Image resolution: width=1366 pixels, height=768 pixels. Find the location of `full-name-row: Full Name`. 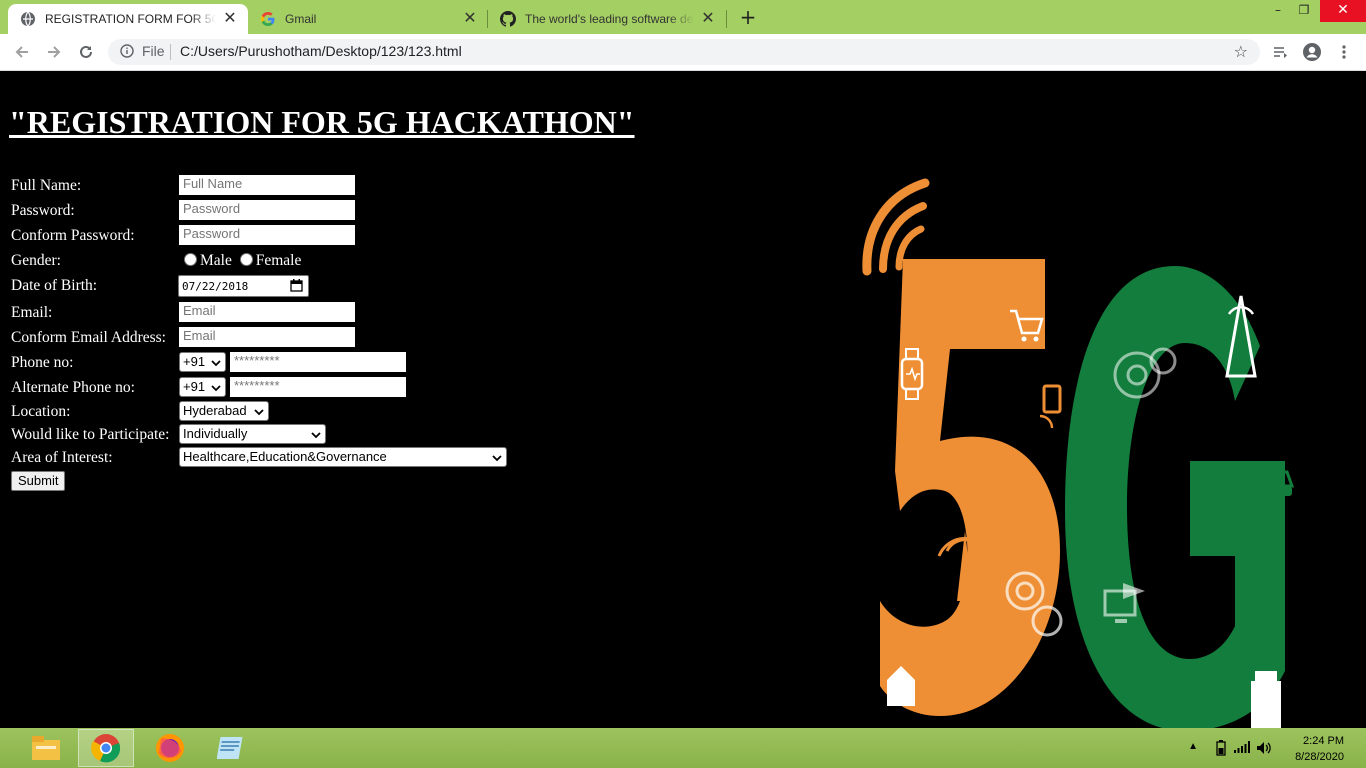

full-name-row: Full Name is located at coordinates (271, 186).